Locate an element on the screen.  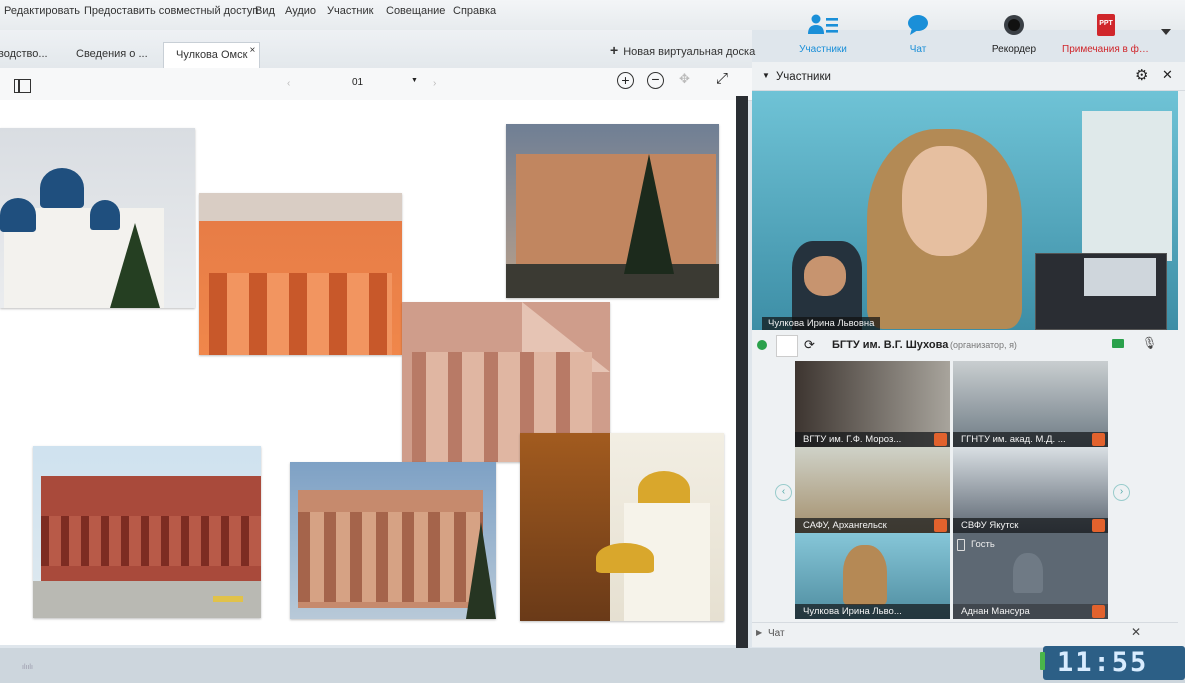
menu-participant: Участник is located at coordinates (350, 11).